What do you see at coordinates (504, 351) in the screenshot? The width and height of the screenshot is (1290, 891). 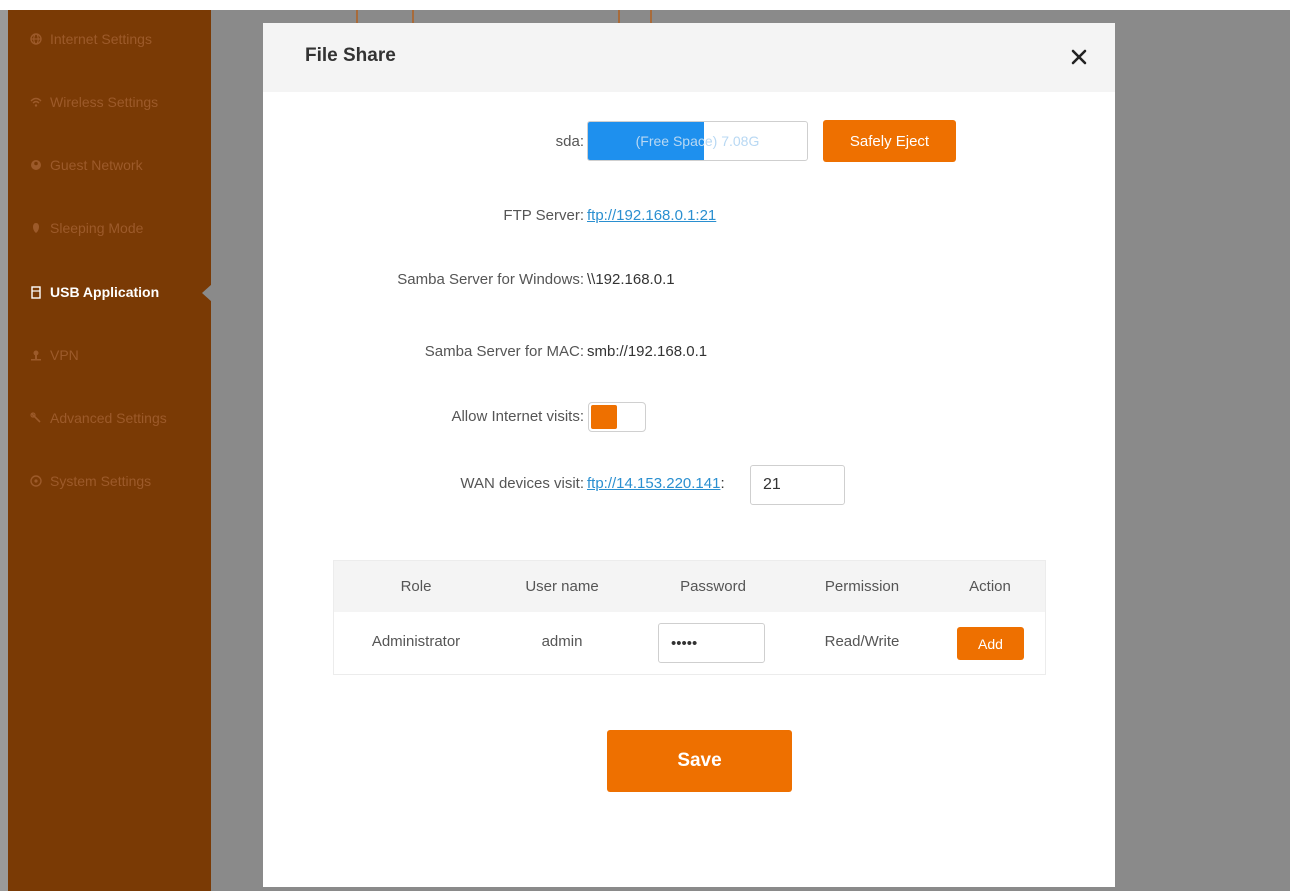 I see `samba-mac-label: Samba Server for MAC:` at bounding box center [504, 351].